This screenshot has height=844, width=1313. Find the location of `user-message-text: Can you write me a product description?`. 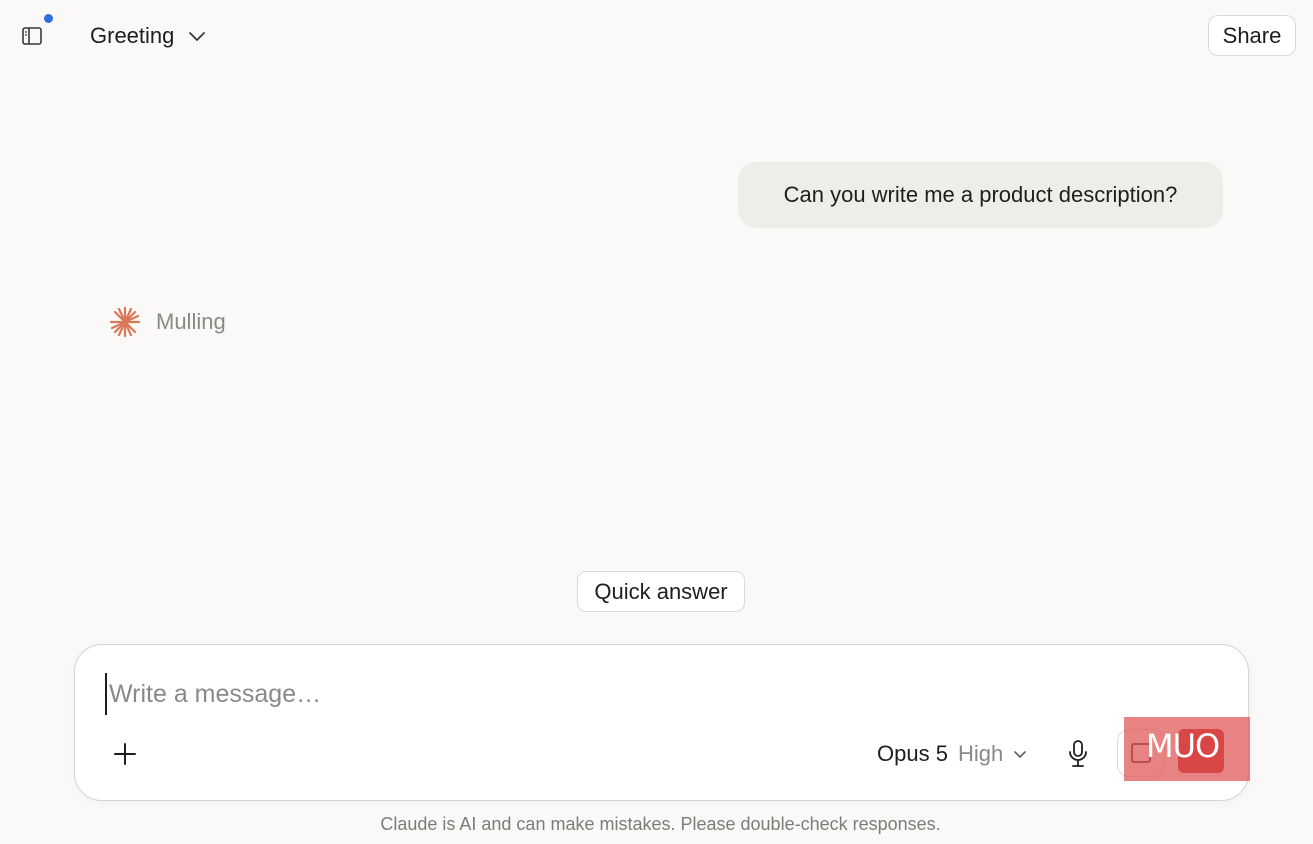

user-message-text: Can you write me a product description? is located at coordinates (980, 194).